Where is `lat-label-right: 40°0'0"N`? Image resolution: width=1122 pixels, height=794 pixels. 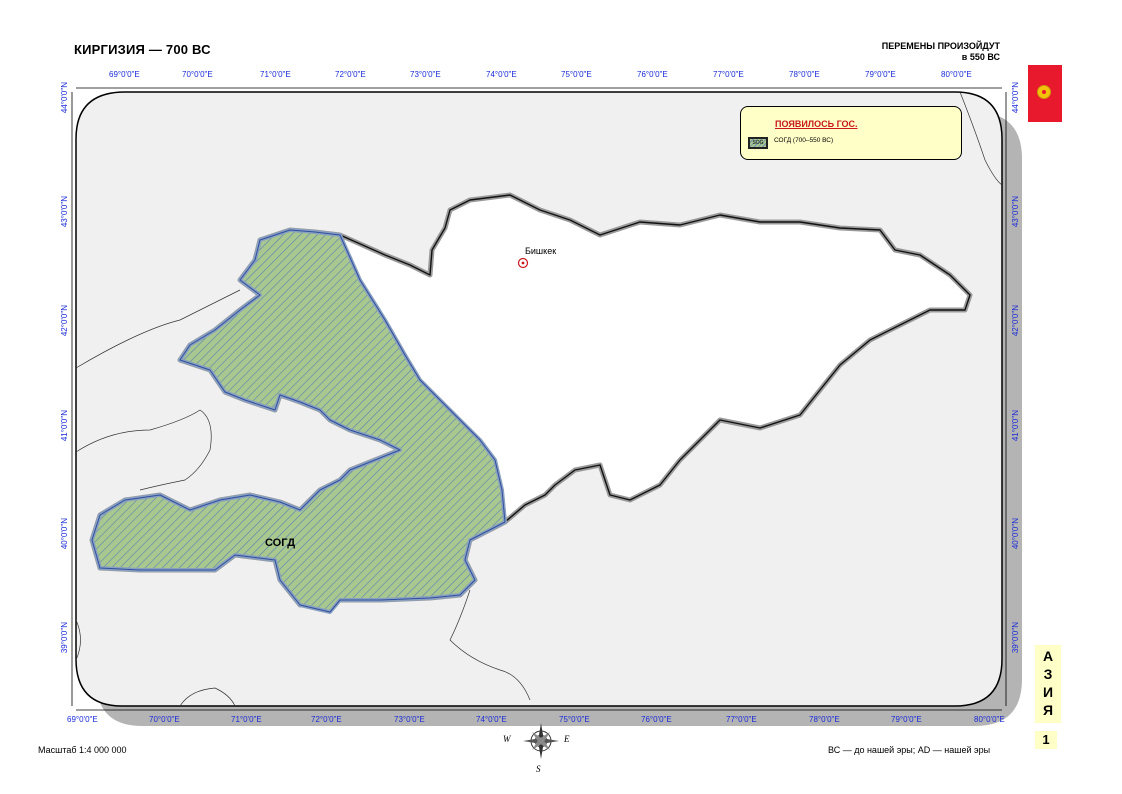
lat-label-right: 40°0'0"N is located at coordinates (1015, 534).